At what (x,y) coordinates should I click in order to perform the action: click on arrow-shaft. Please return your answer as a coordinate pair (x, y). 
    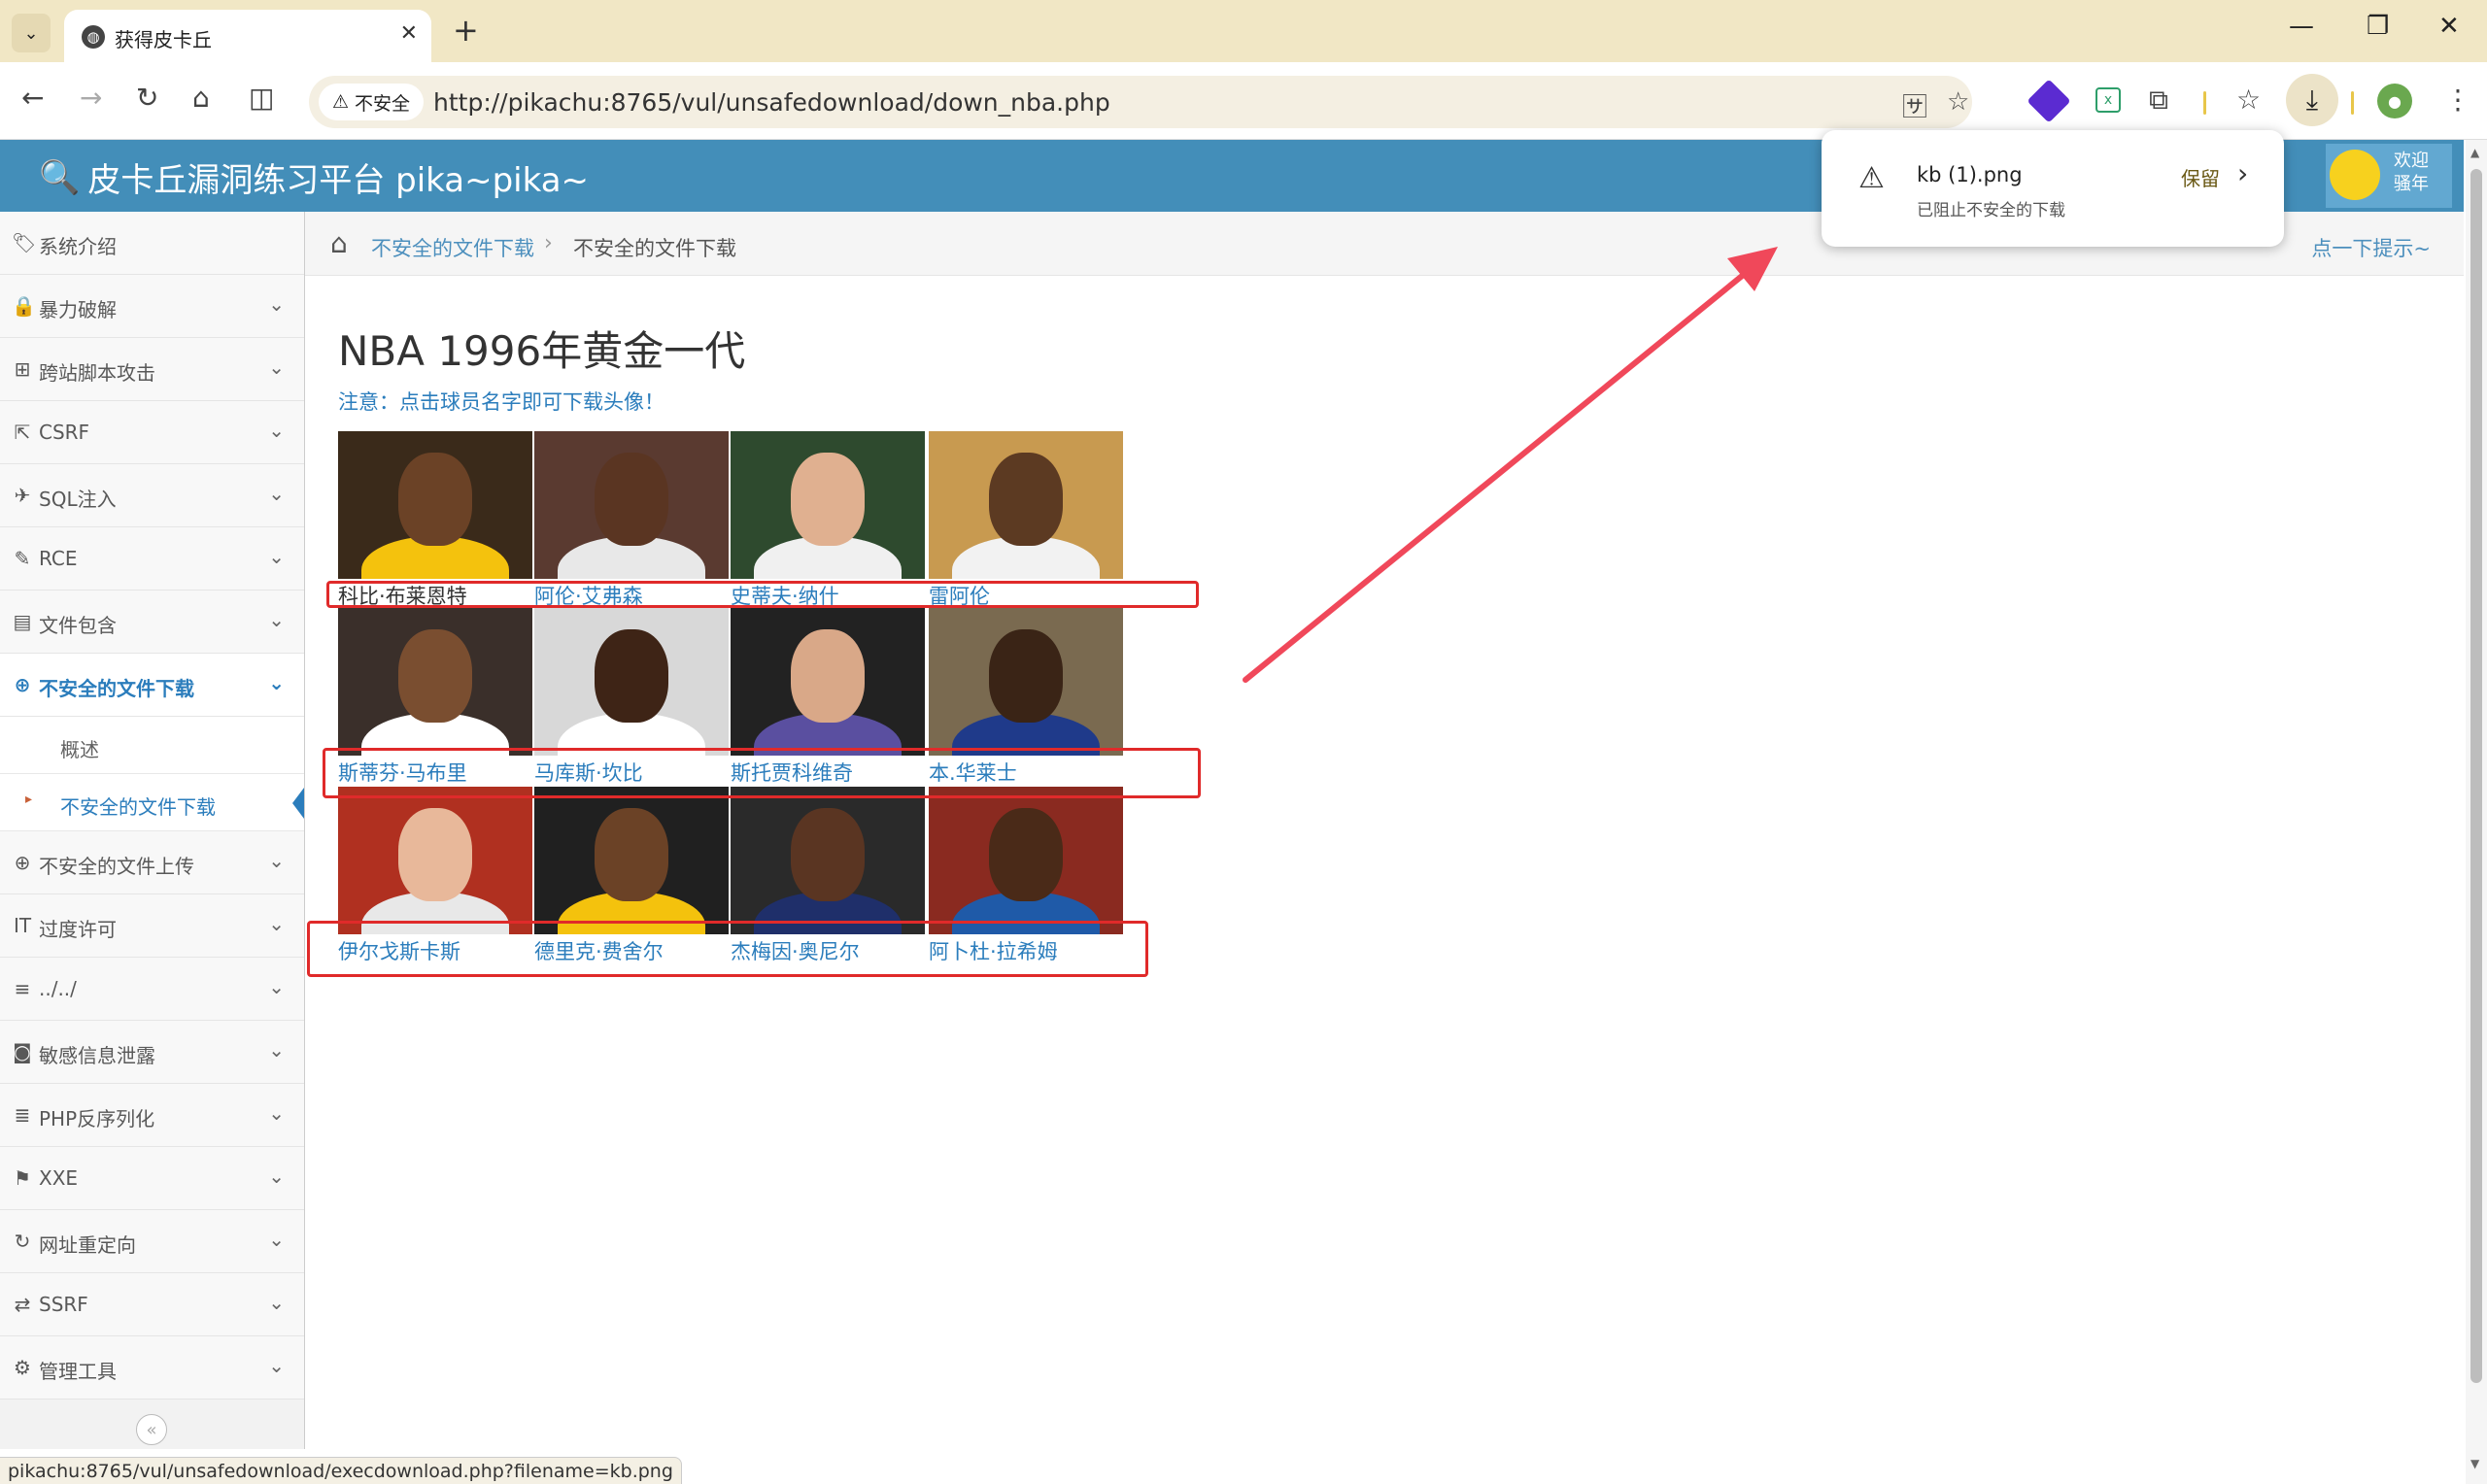
    Looking at the image, I should click on (1501, 472).